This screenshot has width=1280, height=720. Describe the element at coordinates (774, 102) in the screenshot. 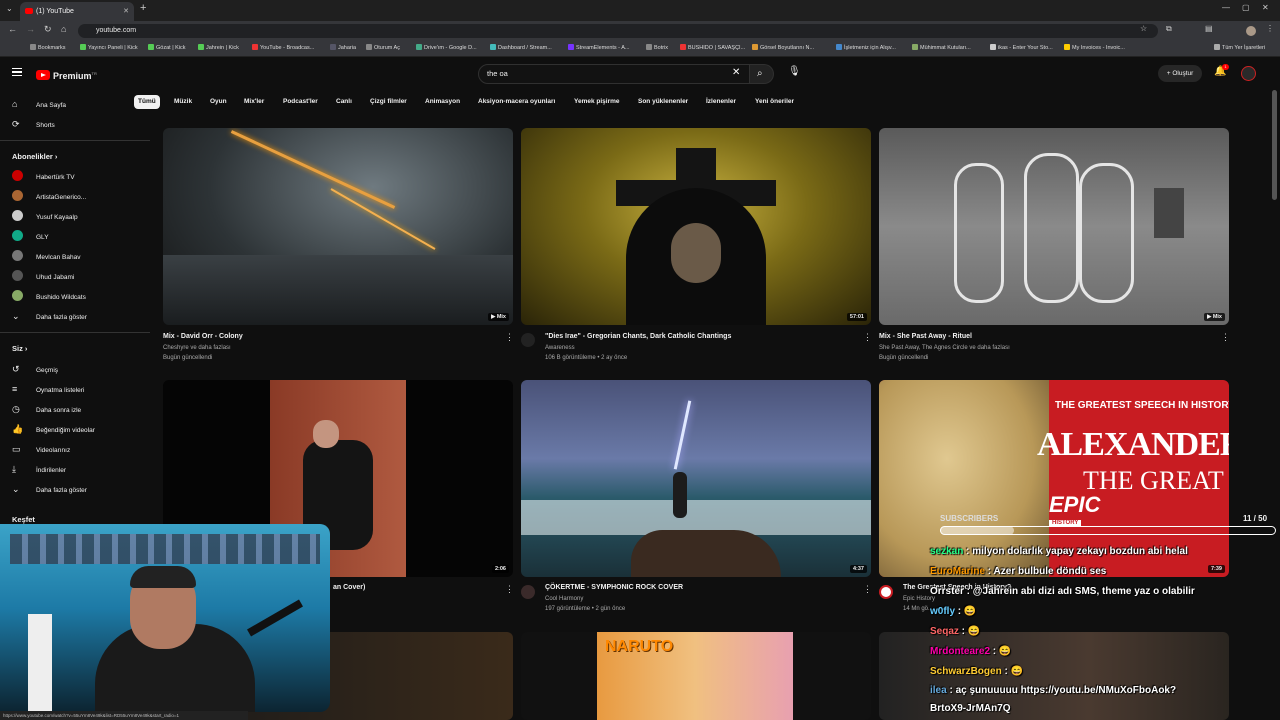

I see `chip-12: Yeni öneriler` at that location.